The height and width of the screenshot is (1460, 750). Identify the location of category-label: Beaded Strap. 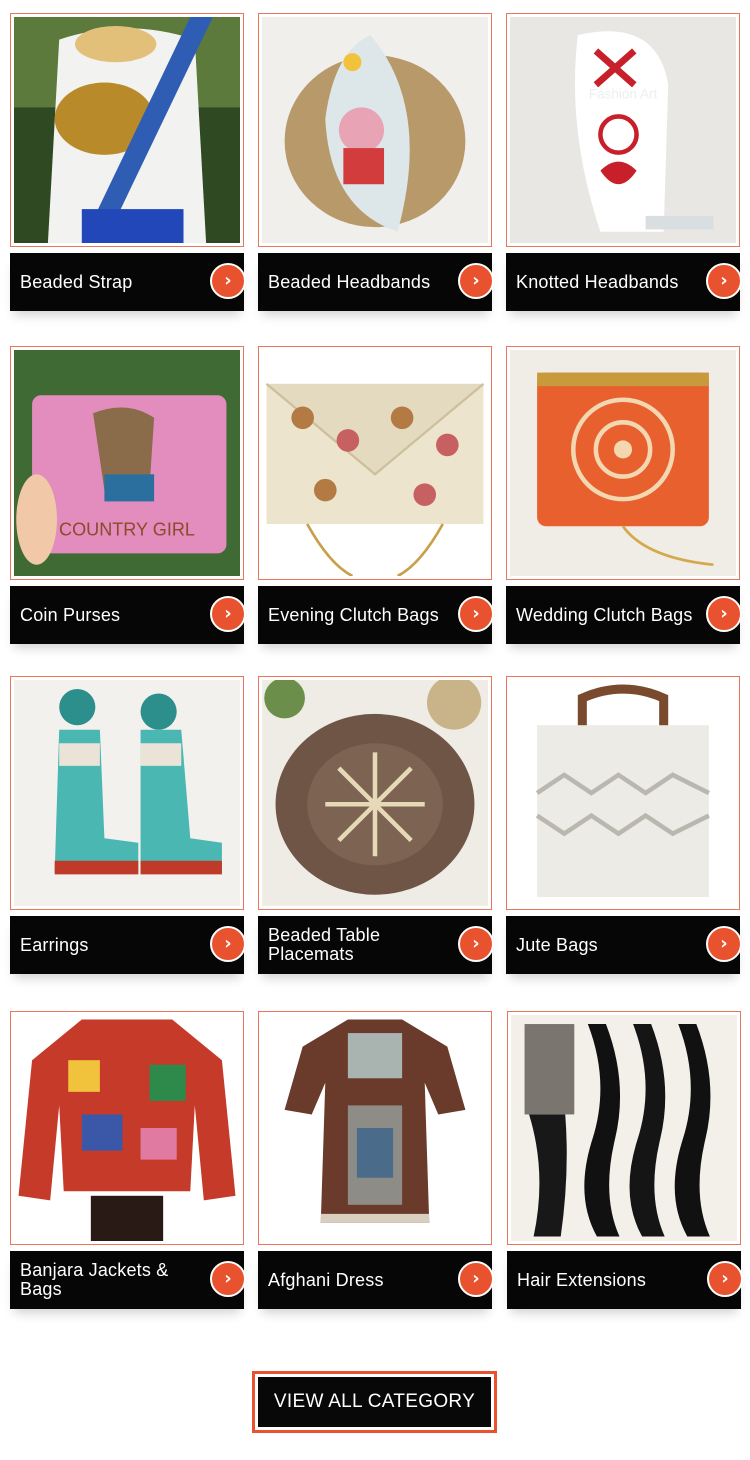
(114, 282).